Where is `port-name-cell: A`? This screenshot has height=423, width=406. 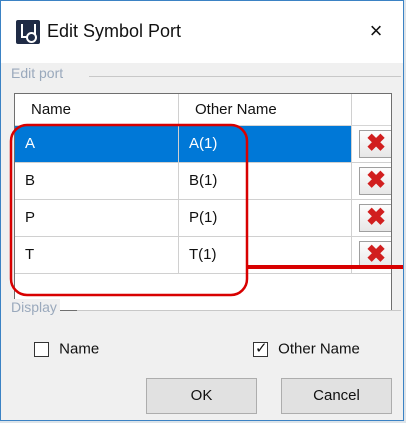 port-name-cell: A is located at coordinates (97, 144).